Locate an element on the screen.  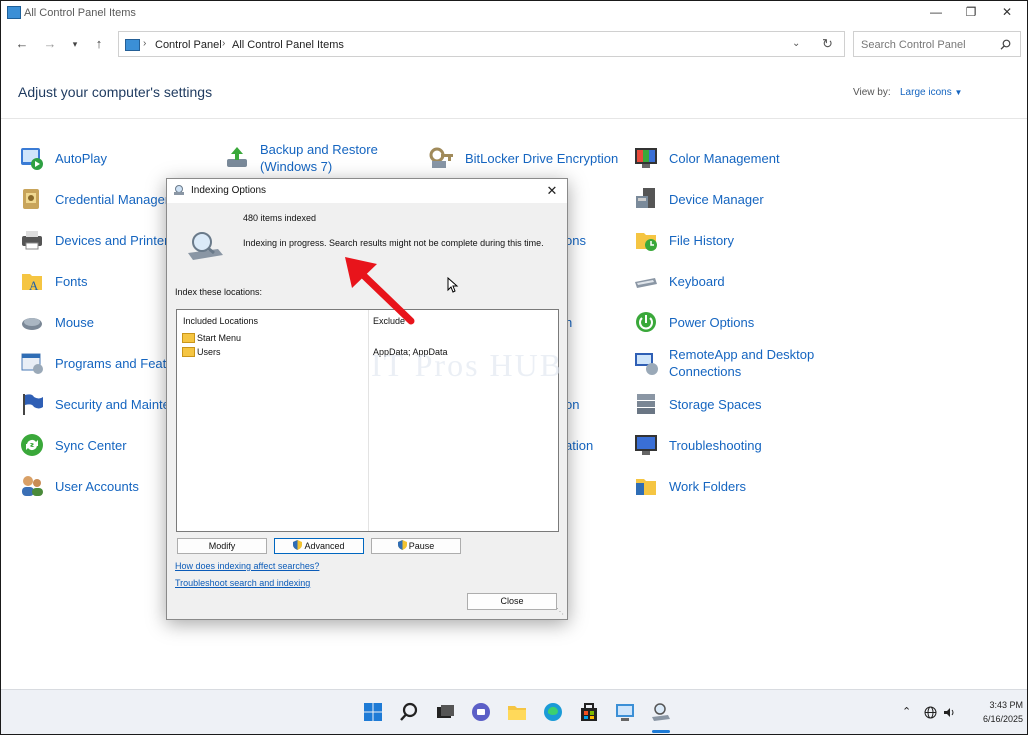
edge-browser-icon is located at coordinates (553, 712).